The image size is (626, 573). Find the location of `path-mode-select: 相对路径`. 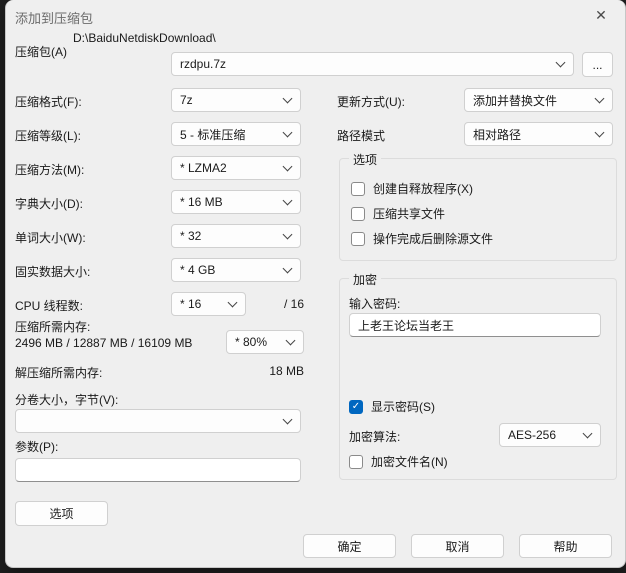

path-mode-select: 相对路径 is located at coordinates (538, 134).